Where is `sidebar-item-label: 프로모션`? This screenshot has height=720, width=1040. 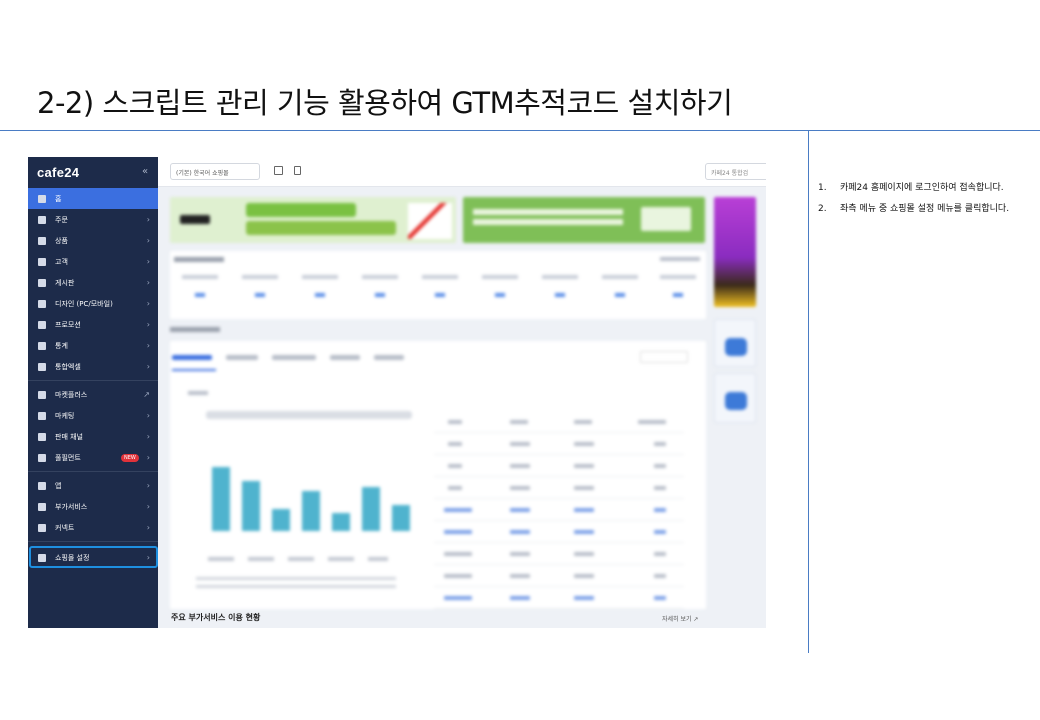 sidebar-item-label: 프로모션 is located at coordinates (68, 324).